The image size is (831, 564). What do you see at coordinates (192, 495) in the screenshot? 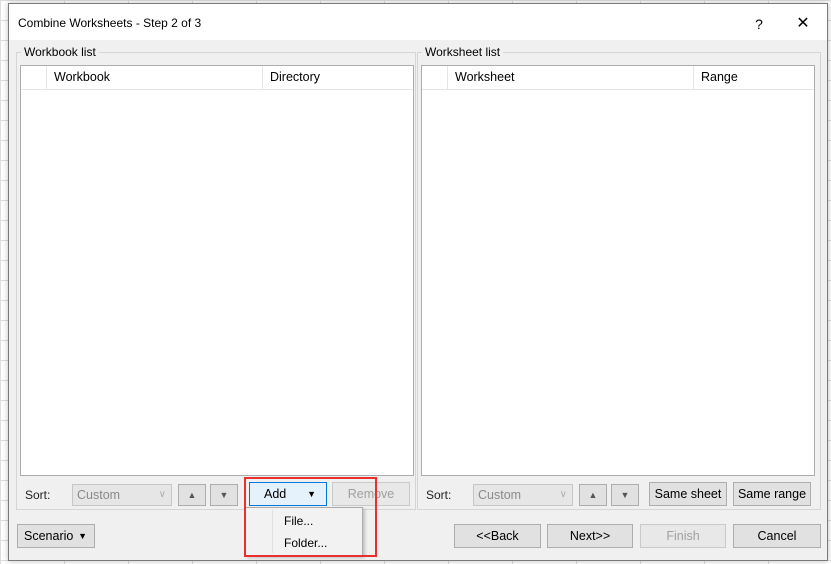
I see `workbook-move-up-button: ▲` at bounding box center [192, 495].